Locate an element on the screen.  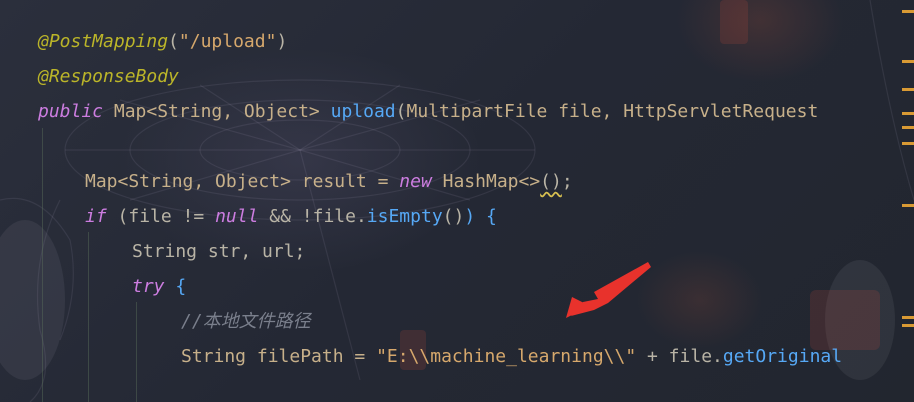
new-keyword: new is located at coordinates (415, 181).